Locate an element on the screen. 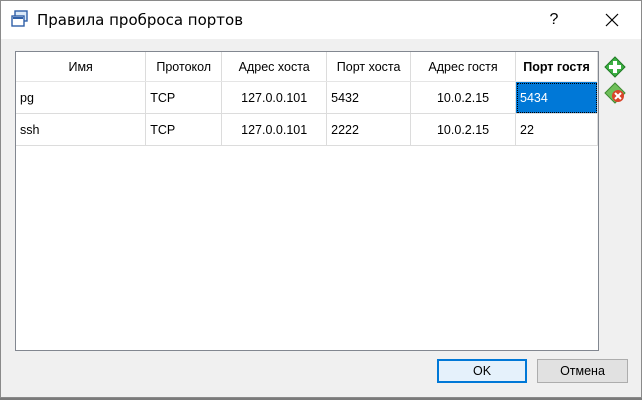 The image size is (642, 400). column-header-guest-ip: Адрес гостя is located at coordinates (463, 67).